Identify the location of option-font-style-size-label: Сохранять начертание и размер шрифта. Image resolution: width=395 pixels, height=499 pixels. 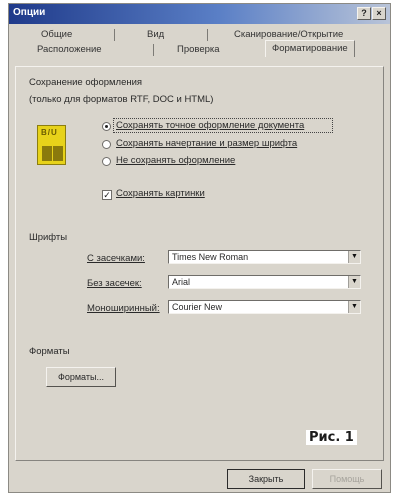
(206, 143).